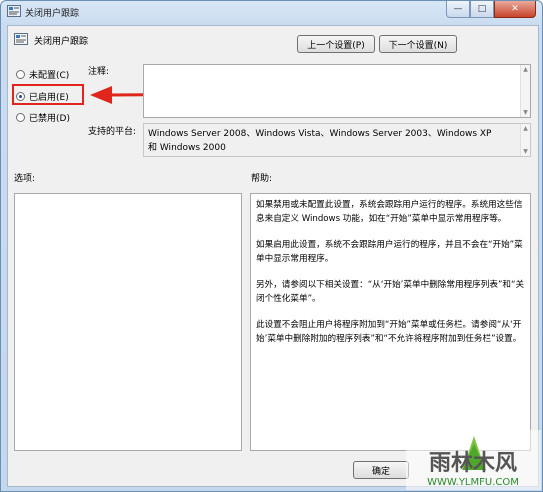  I want to click on maximize-button: □, so click(482, 9).